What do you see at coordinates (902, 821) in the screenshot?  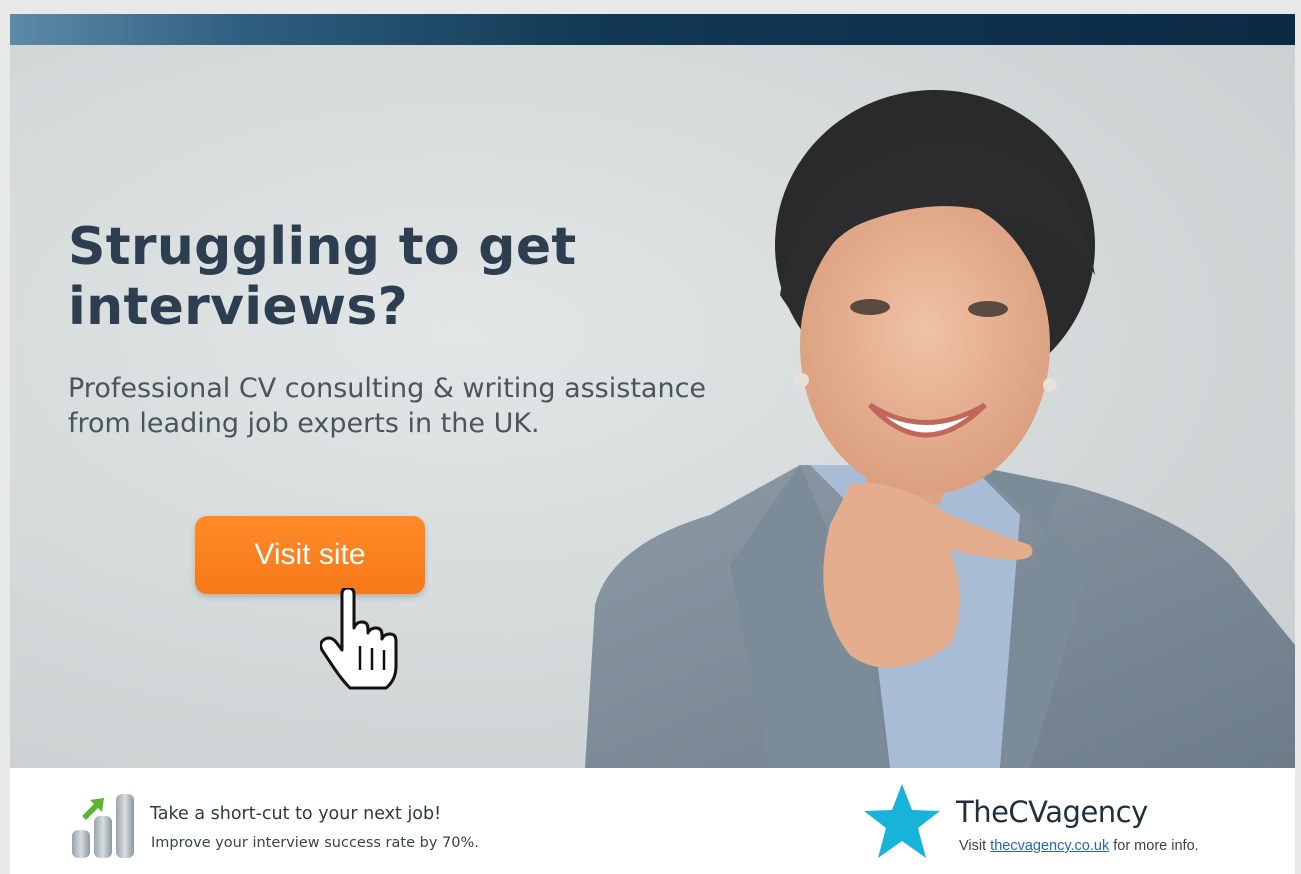 I see `star-icon` at bounding box center [902, 821].